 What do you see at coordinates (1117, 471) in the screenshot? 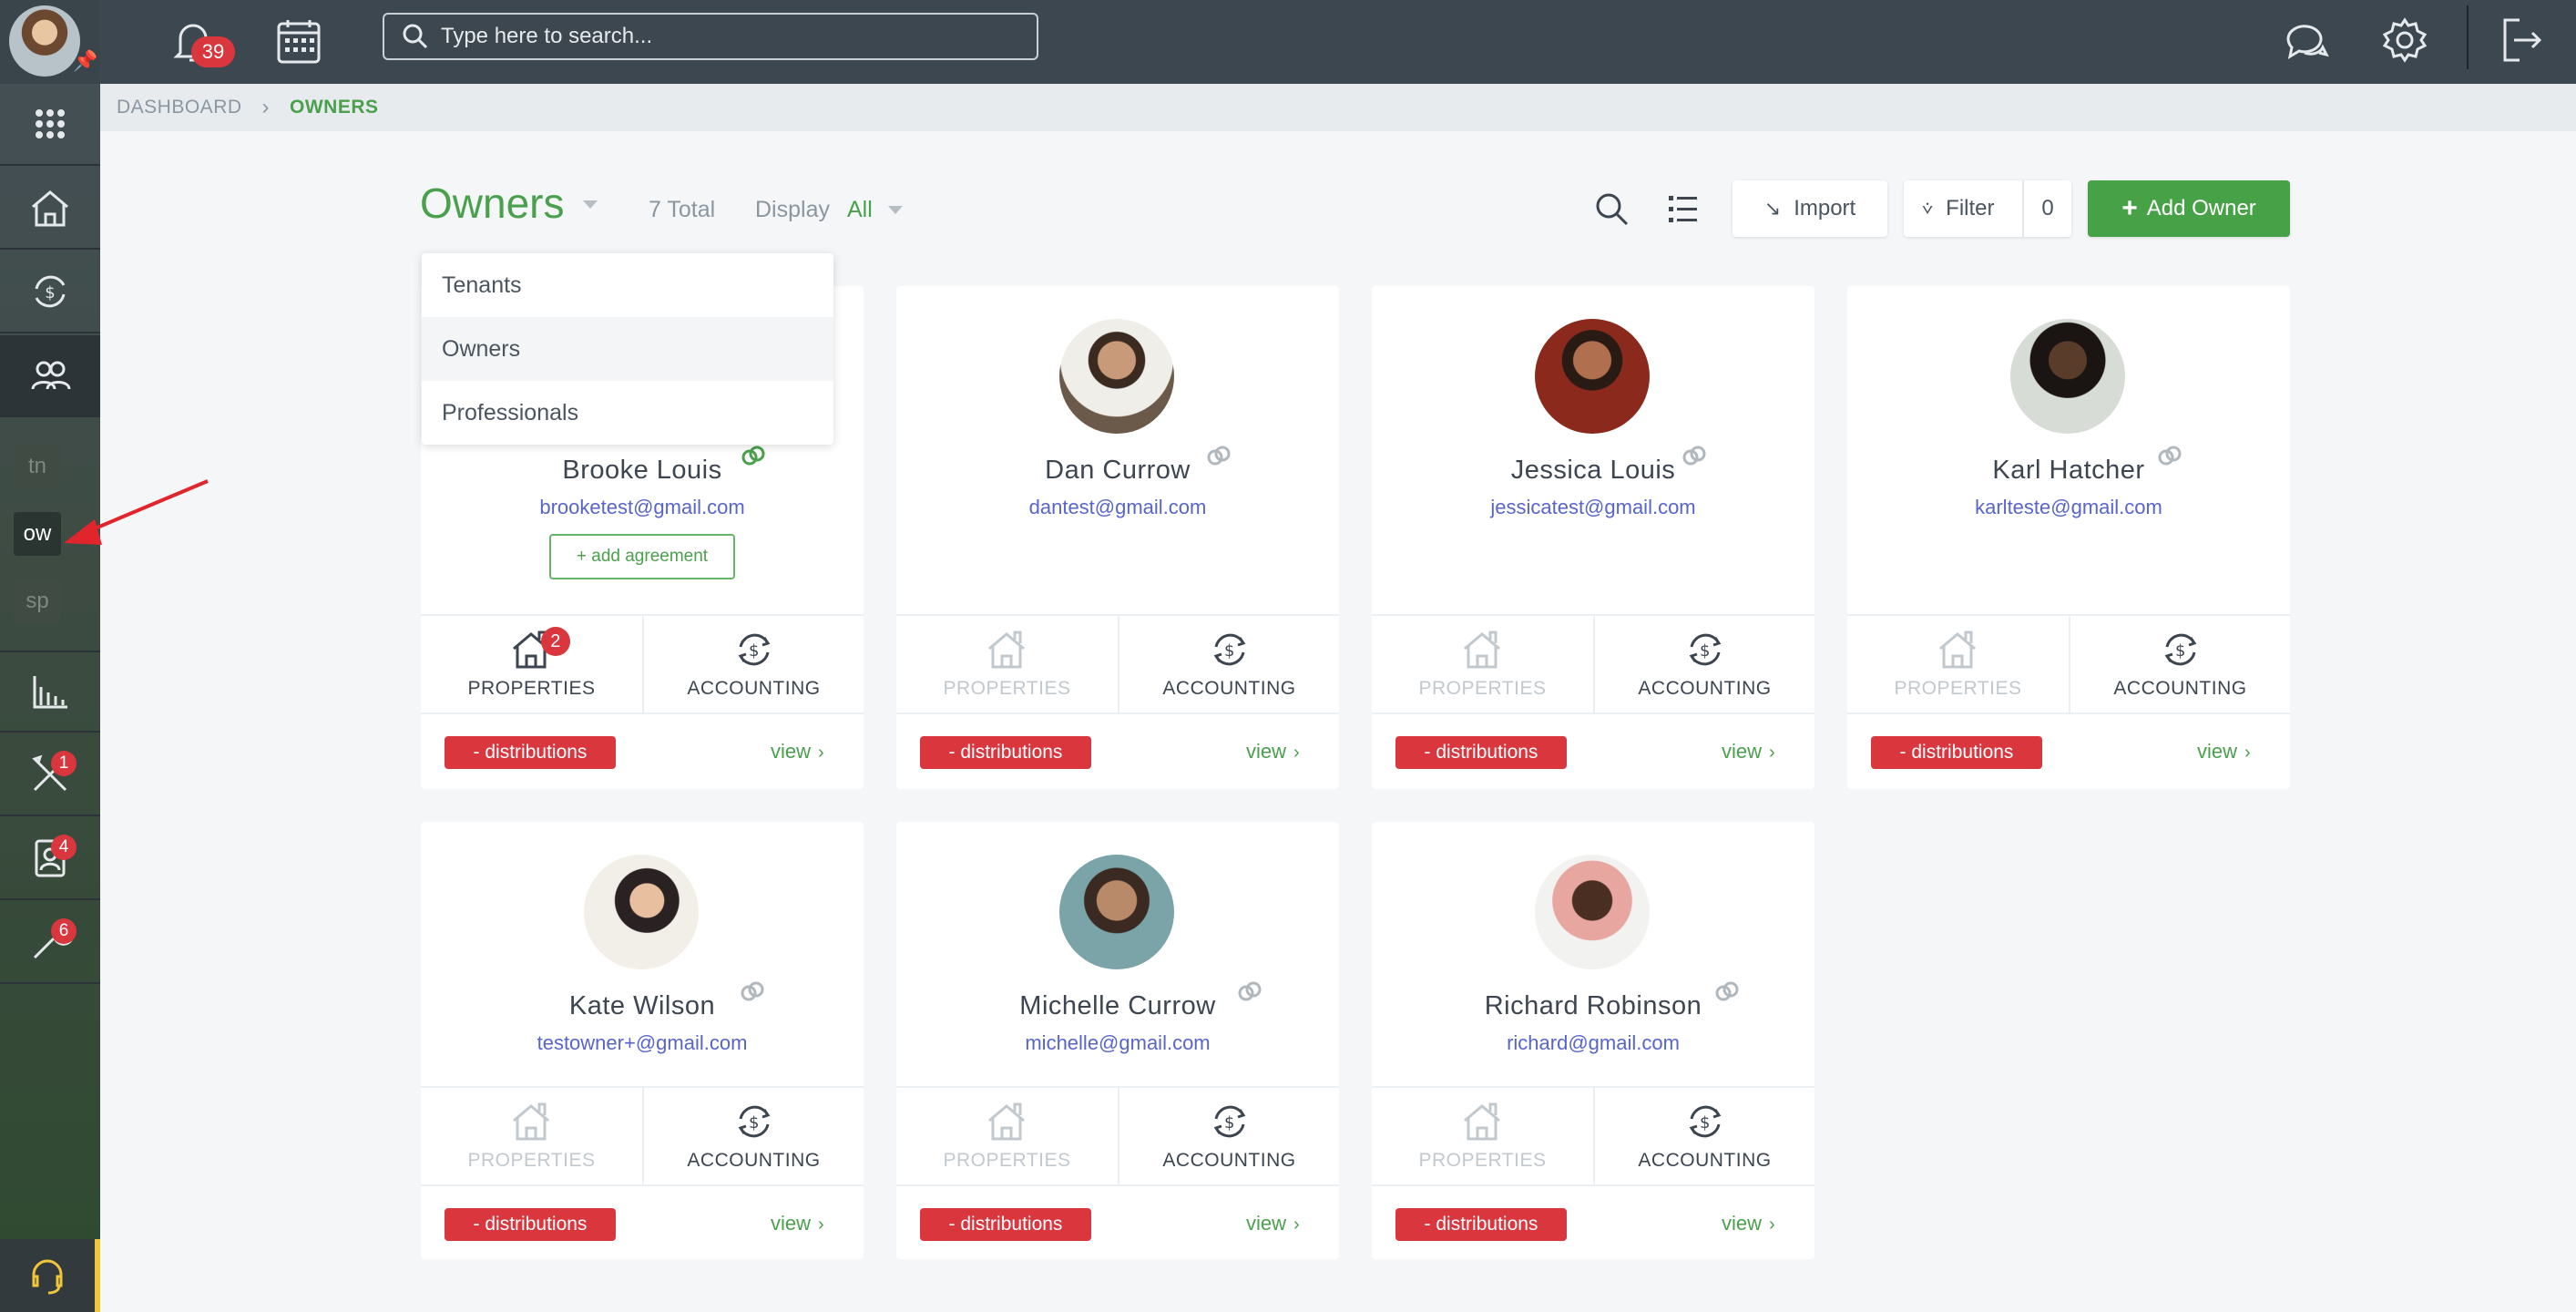
I see `owner-name: Dan Currow` at bounding box center [1117, 471].